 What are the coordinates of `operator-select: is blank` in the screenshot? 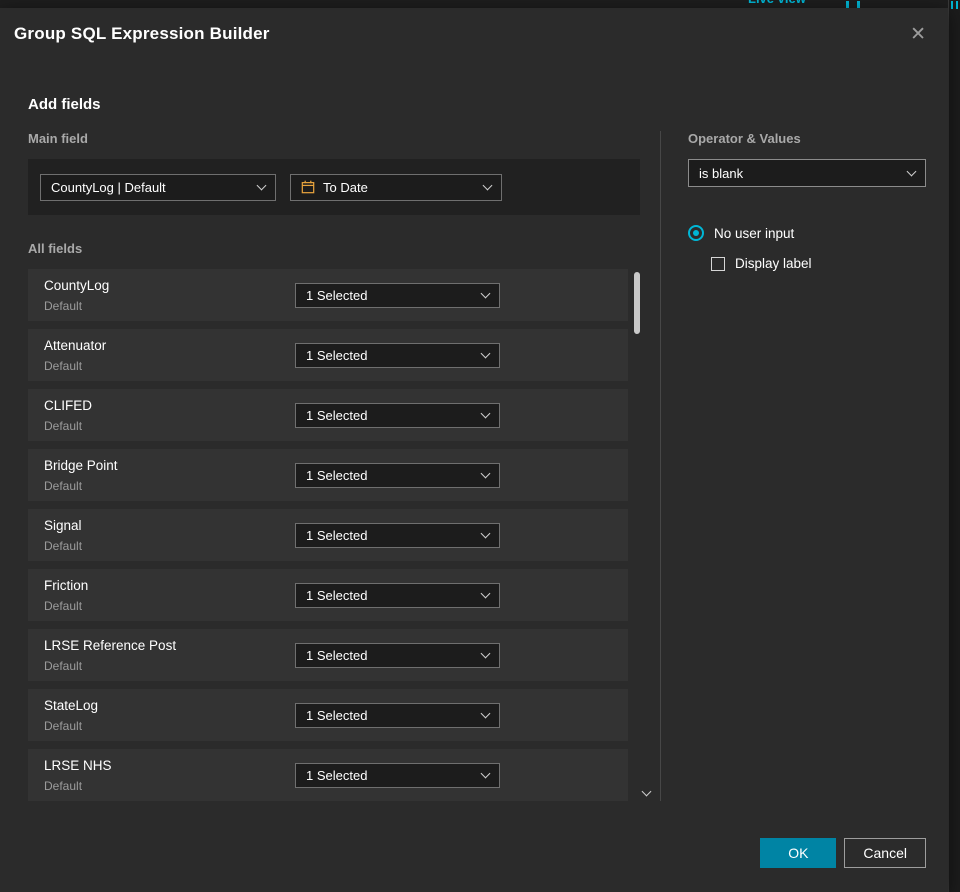 It's located at (807, 173).